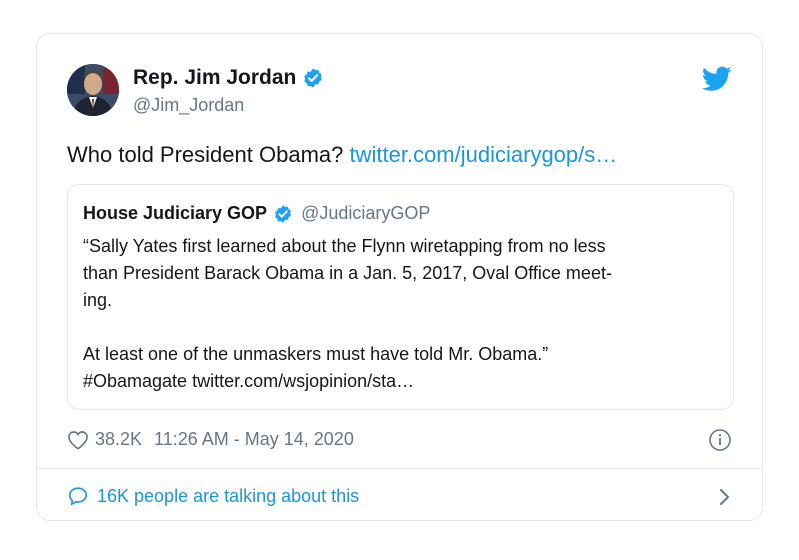 This screenshot has height=560, width=799. What do you see at coordinates (725, 497) in the screenshot?
I see `chevron-right-icon` at bounding box center [725, 497].